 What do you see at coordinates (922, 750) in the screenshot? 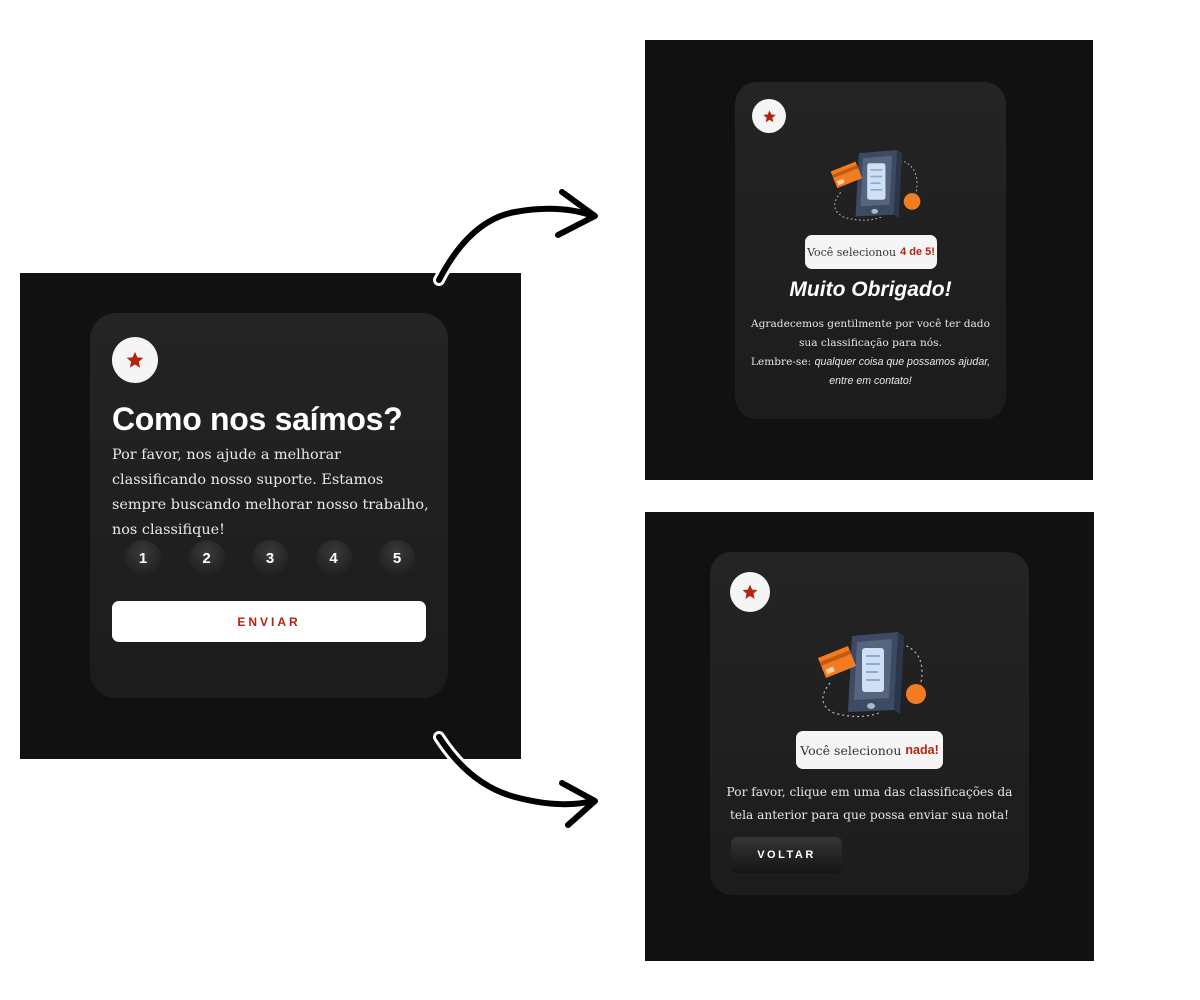
I see `selection-value: nada!` at bounding box center [922, 750].